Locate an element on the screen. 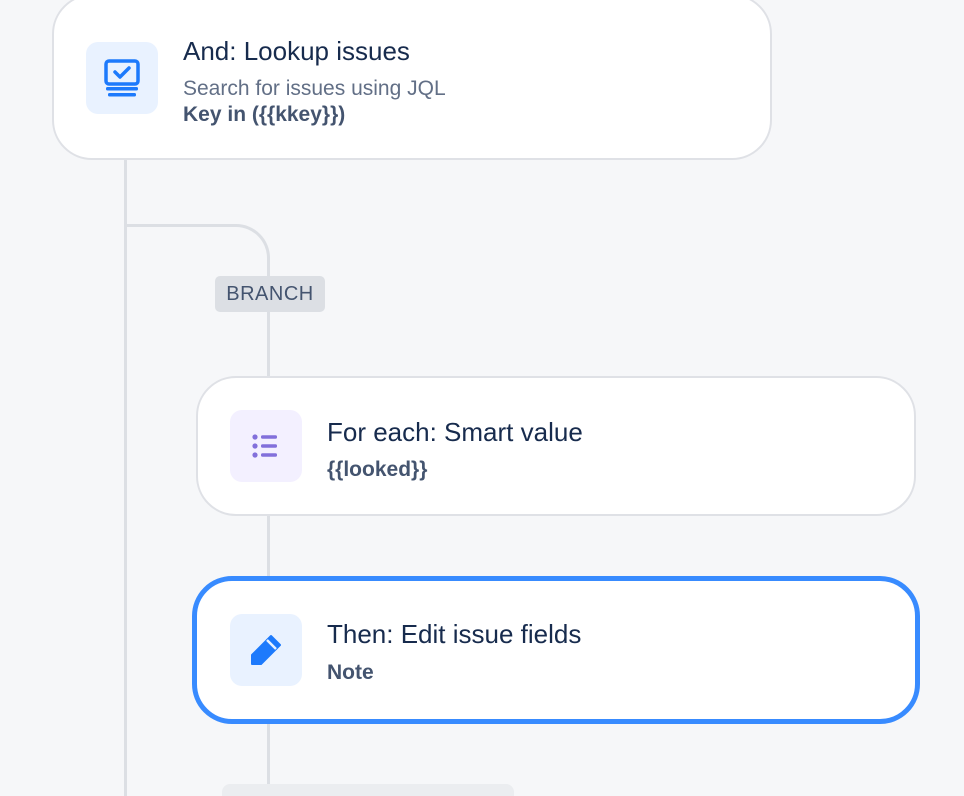 This screenshot has width=964, height=796. branch-label: BRANCH is located at coordinates (270, 294).